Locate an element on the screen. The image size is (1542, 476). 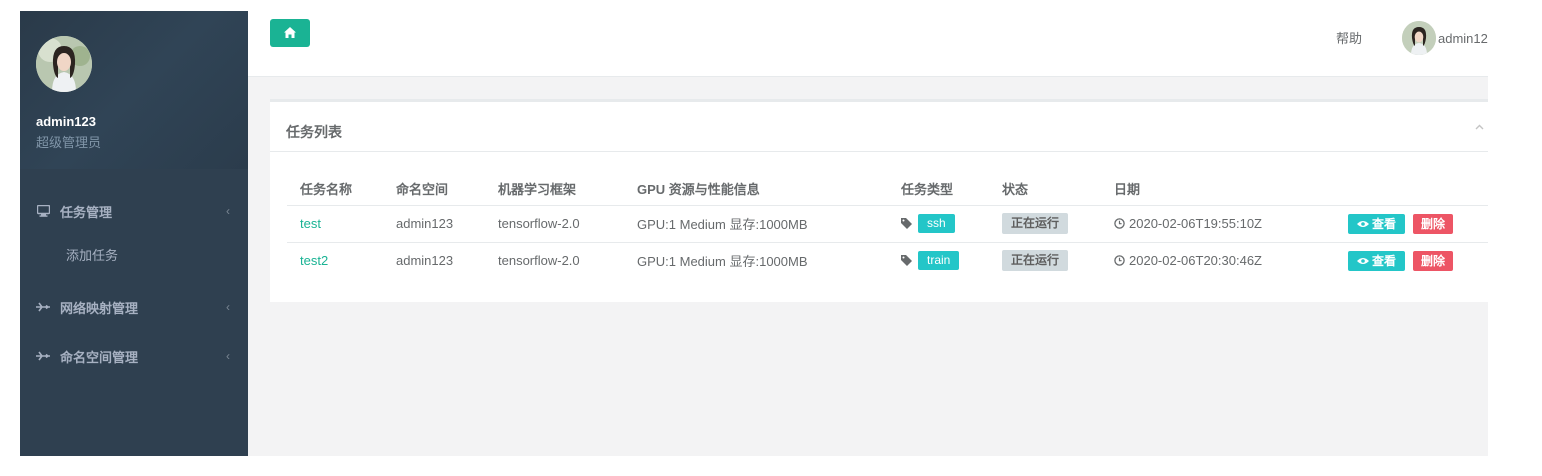
task-type-label: train is located at coordinates (939, 261).